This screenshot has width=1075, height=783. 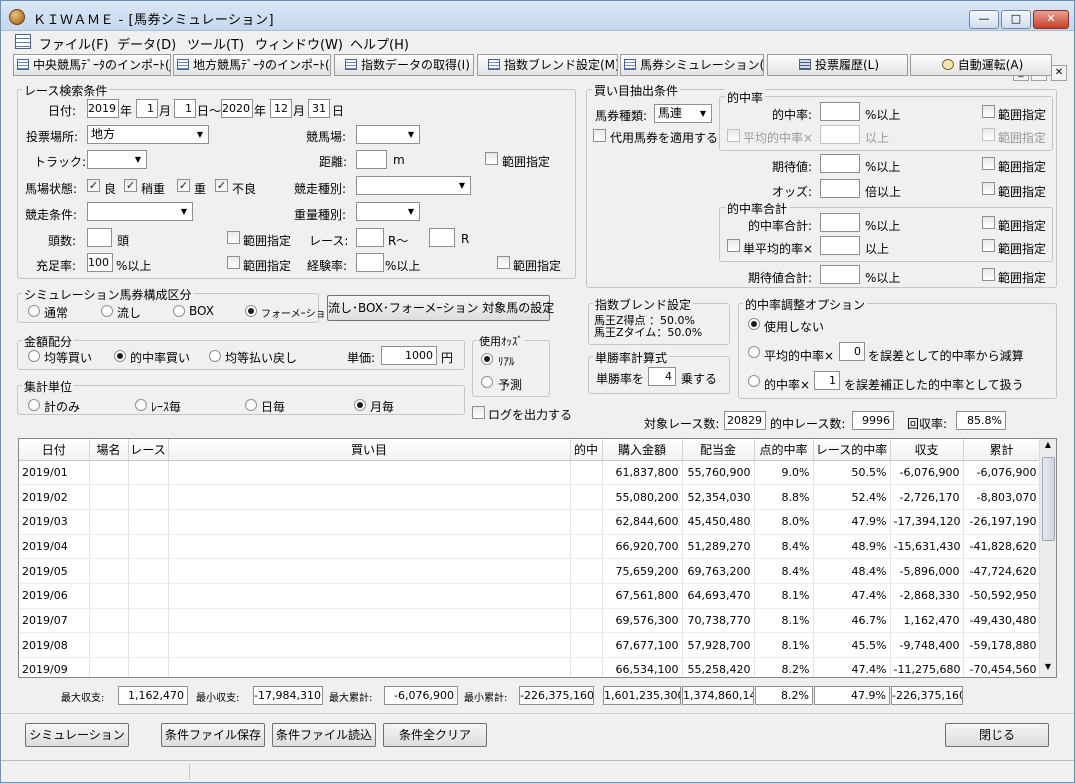 What do you see at coordinates (981, 65) in the screenshot?
I see `auto-run-button: 自動運転(A)` at bounding box center [981, 65].